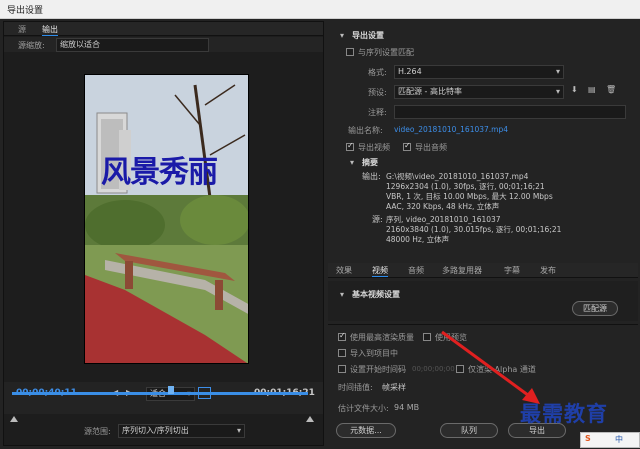 This screenshot has width=640, height=449. I want to click on tab-source: 源, so click(22, 29).